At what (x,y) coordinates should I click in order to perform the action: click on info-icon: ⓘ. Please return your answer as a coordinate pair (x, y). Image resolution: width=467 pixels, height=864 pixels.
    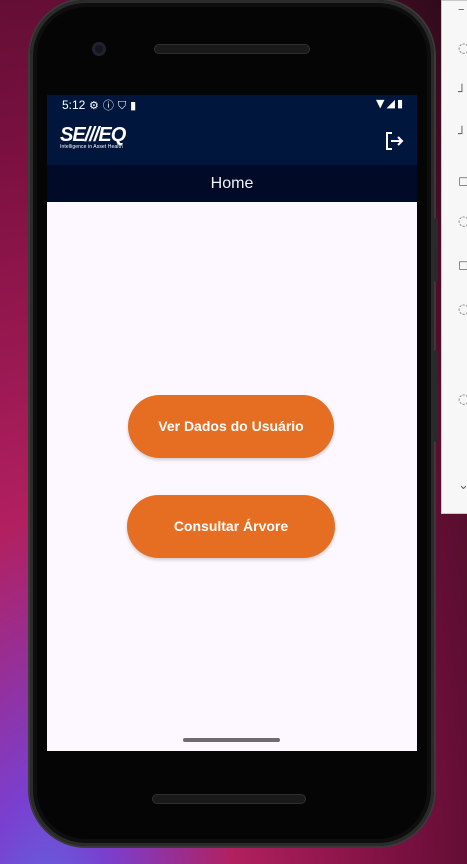
    Looking at the image, I should click on (110, 105).